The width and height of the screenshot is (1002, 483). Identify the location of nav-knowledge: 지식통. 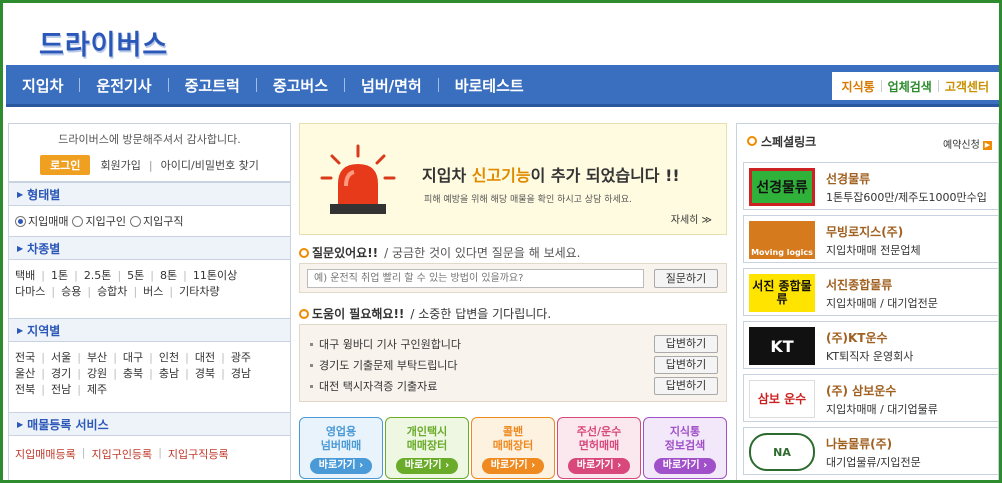
(858, 86).